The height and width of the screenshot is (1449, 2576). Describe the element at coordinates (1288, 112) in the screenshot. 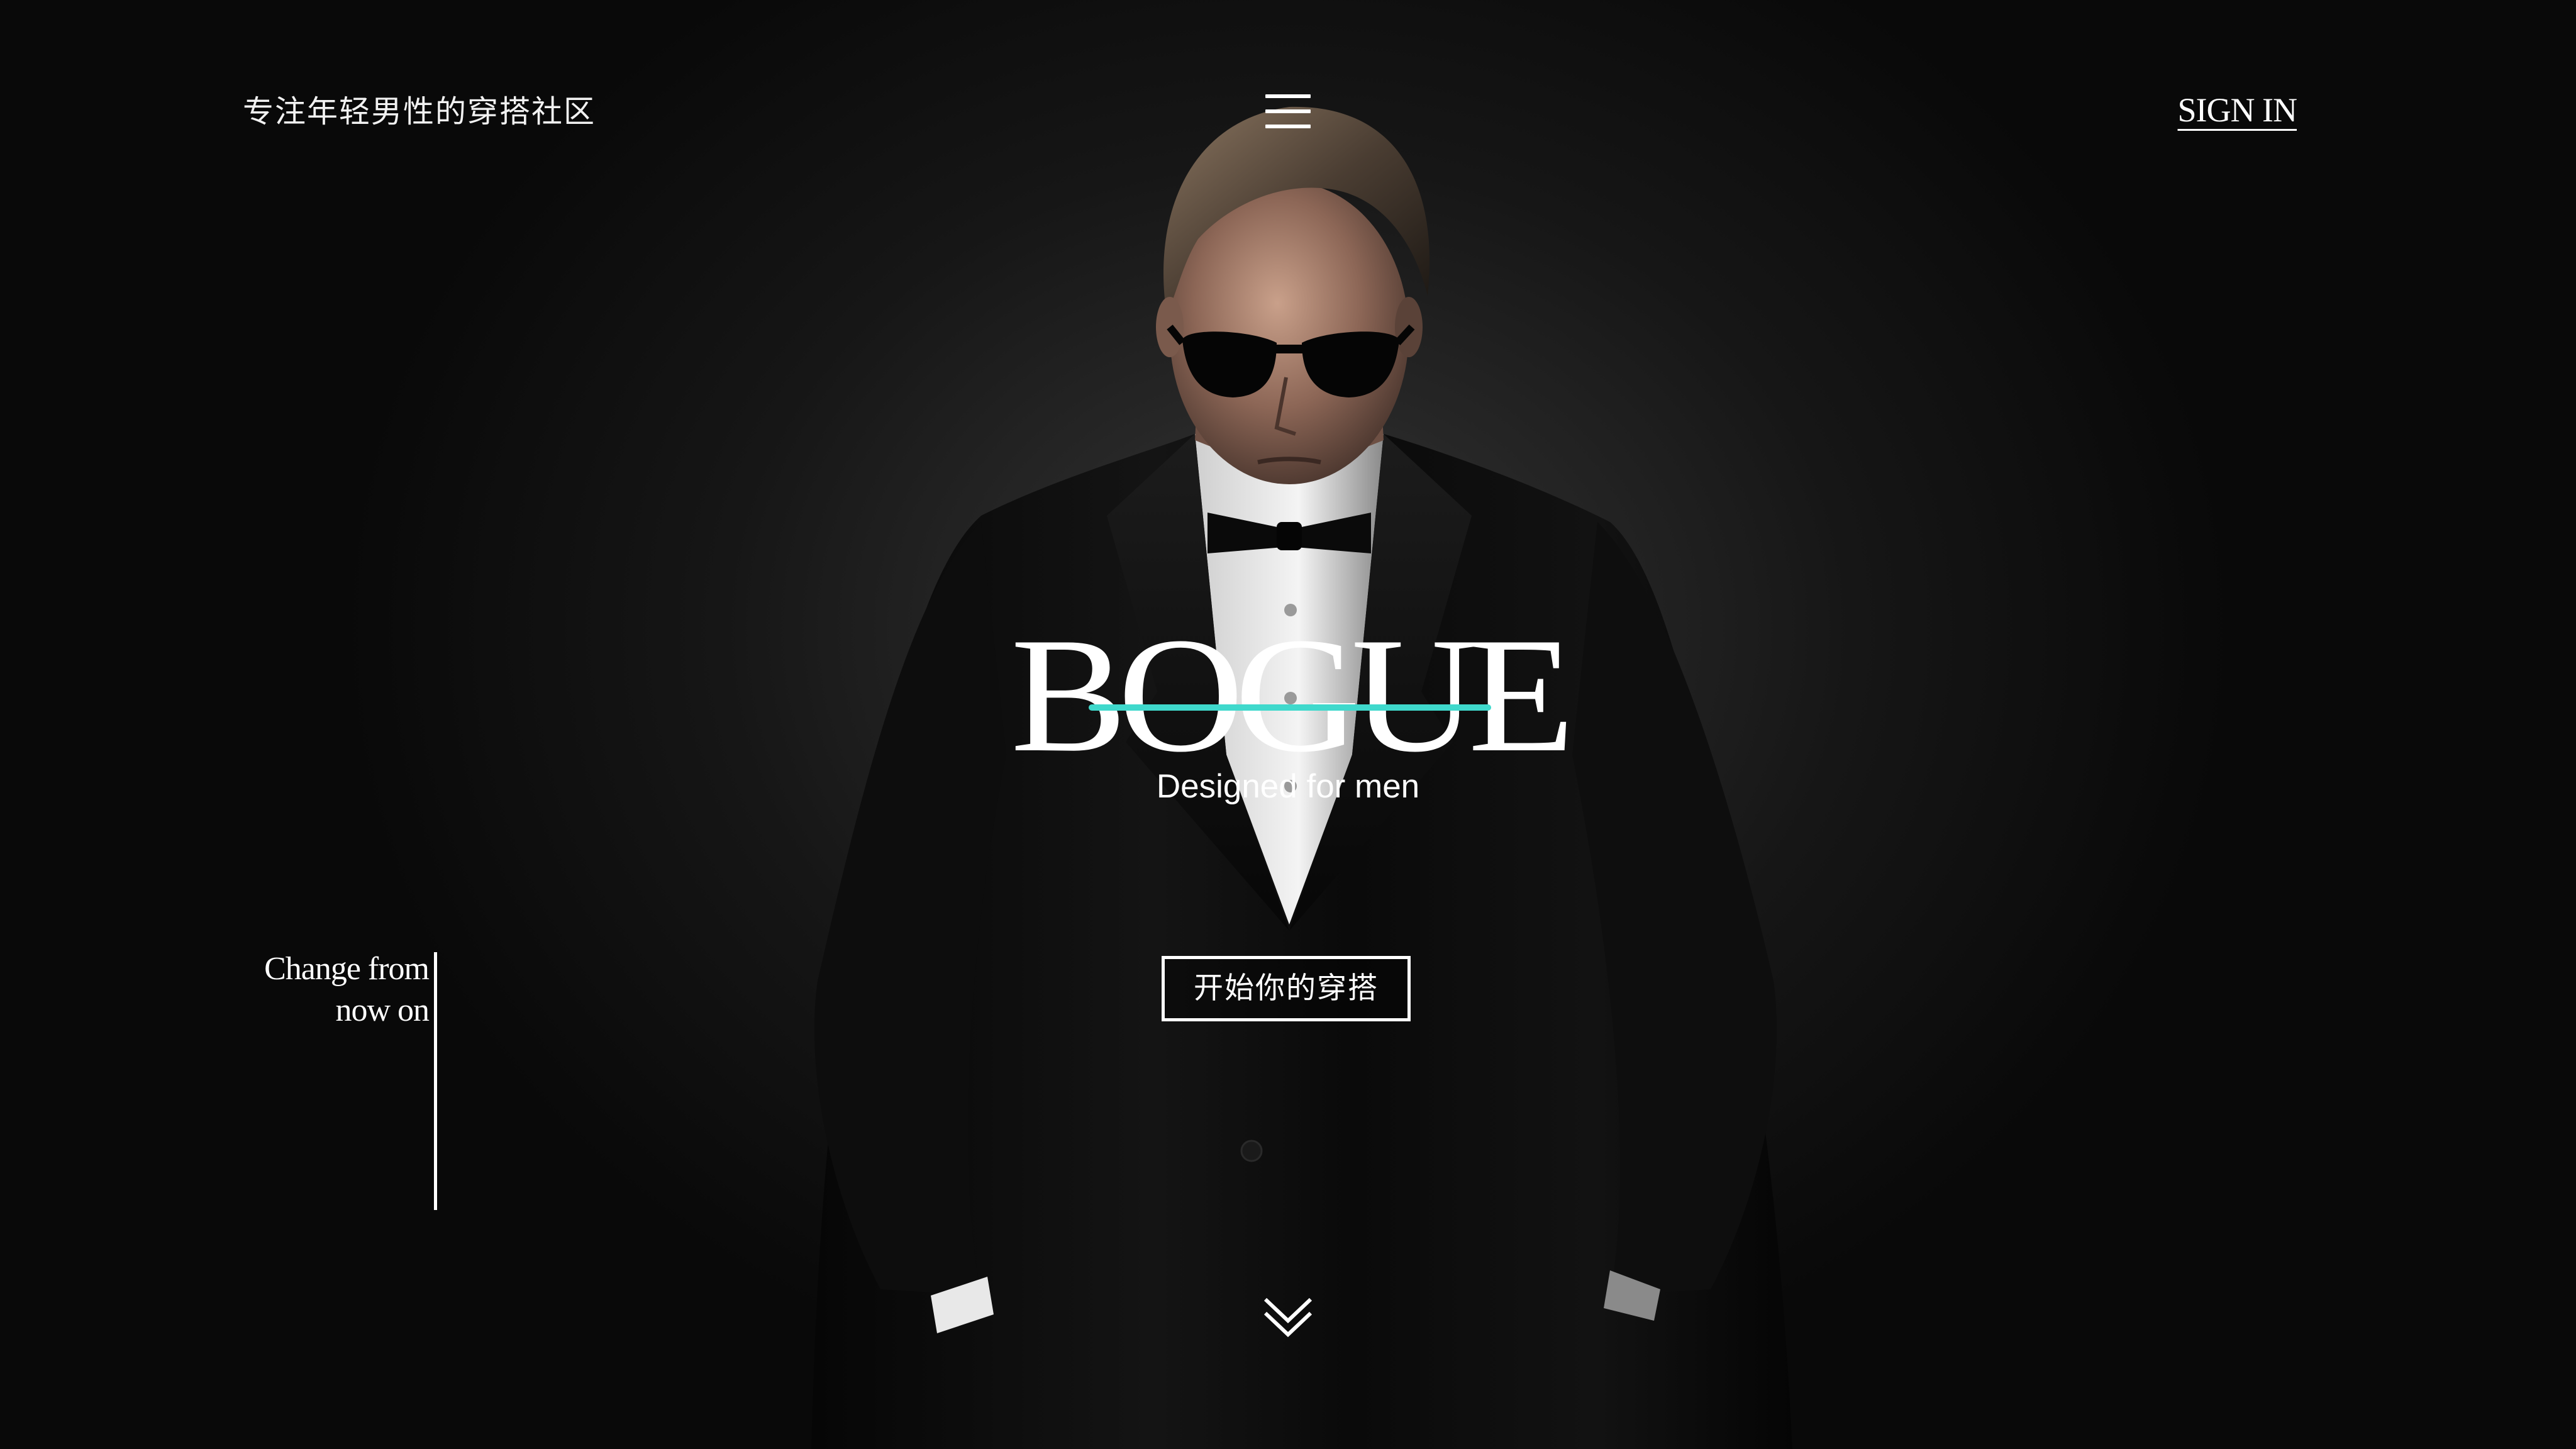

I see `hamburger-menu-icon` at that location.